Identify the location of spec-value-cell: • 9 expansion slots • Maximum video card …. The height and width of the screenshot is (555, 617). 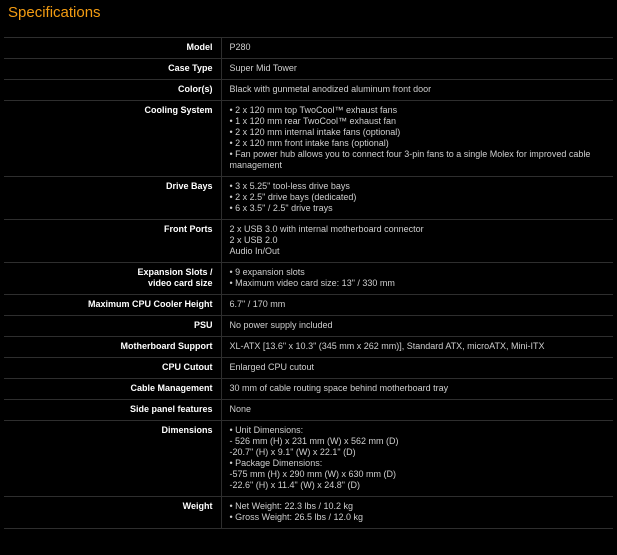
(417, 278).